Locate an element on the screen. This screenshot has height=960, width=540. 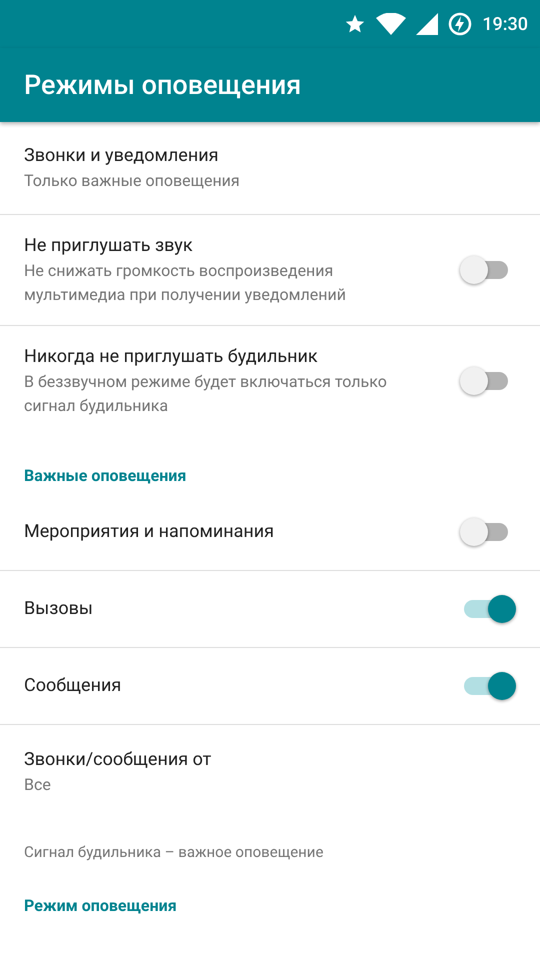
star-icon is located at coordinates (355, 24).